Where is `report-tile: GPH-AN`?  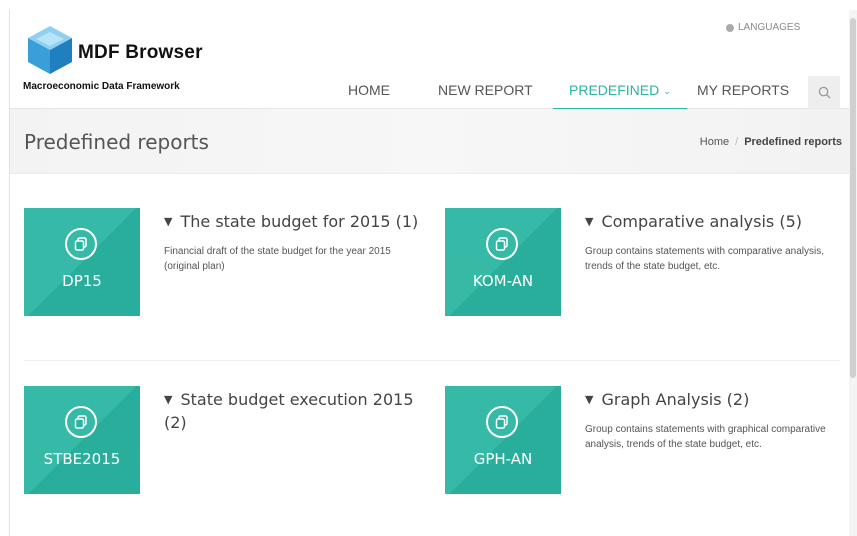 report-tile: GPH-AN is located at coordinates (503, 440).